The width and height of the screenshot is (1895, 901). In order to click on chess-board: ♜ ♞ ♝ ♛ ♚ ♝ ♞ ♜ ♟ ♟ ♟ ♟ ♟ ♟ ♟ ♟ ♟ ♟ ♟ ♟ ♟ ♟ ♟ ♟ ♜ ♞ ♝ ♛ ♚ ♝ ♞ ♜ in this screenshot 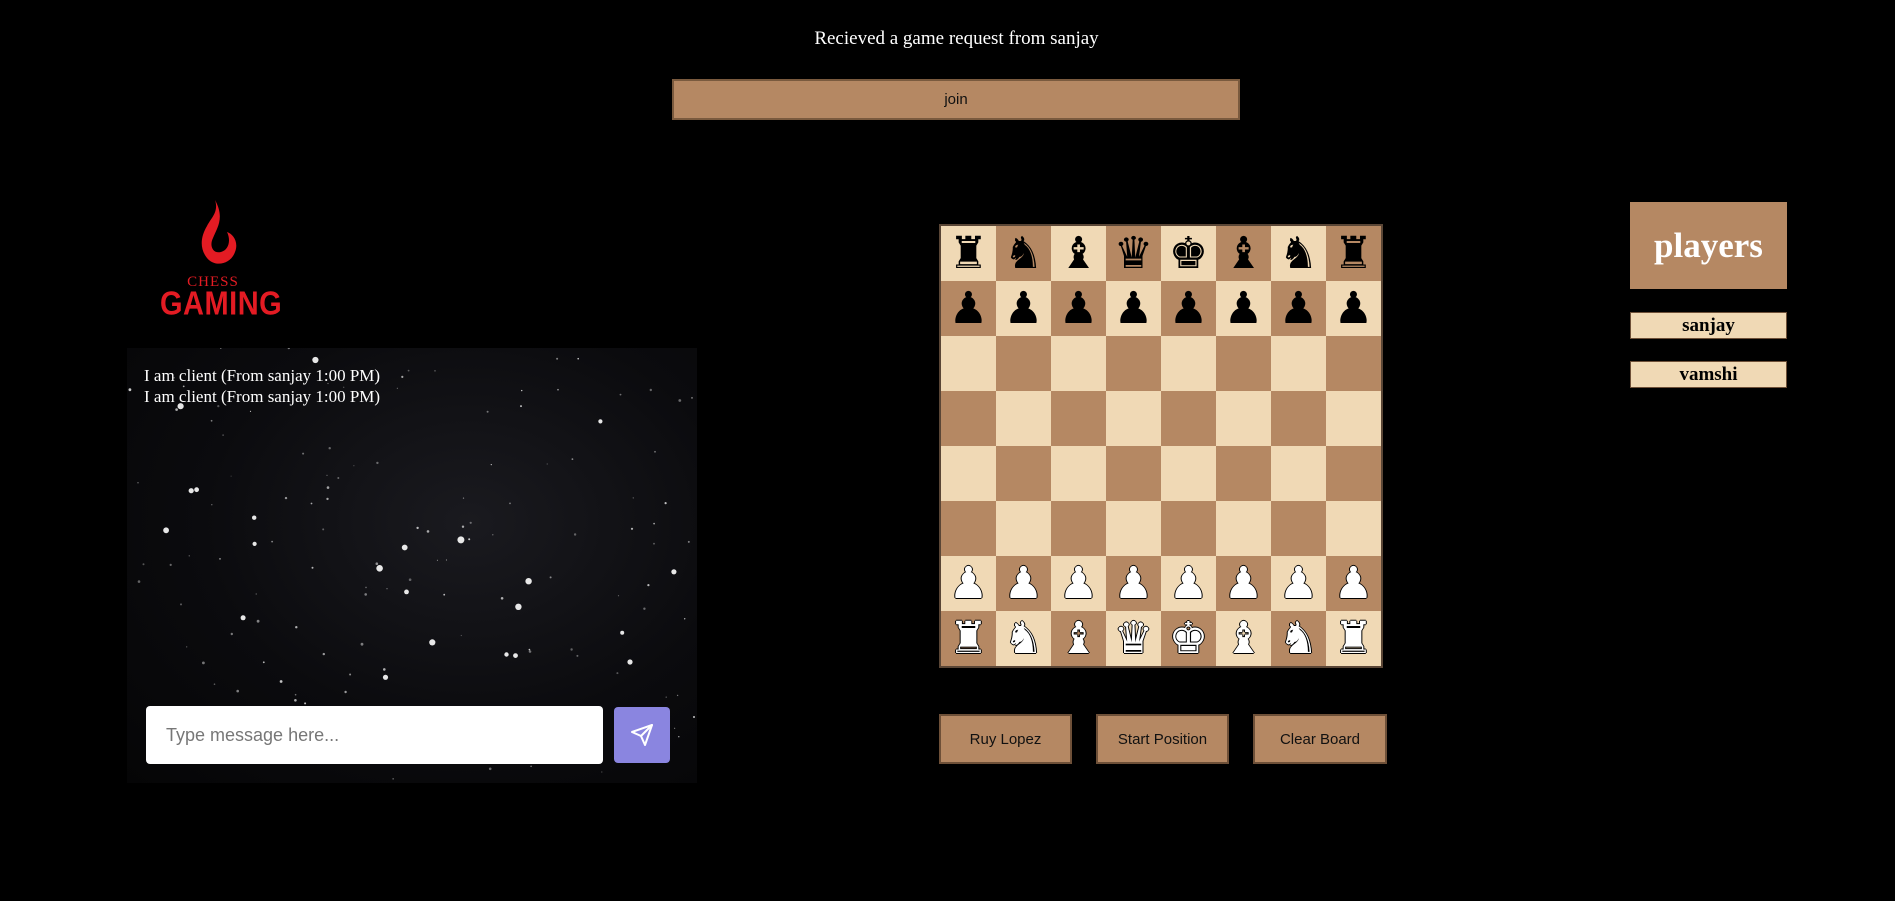, I will do `click(1161, 446)`.